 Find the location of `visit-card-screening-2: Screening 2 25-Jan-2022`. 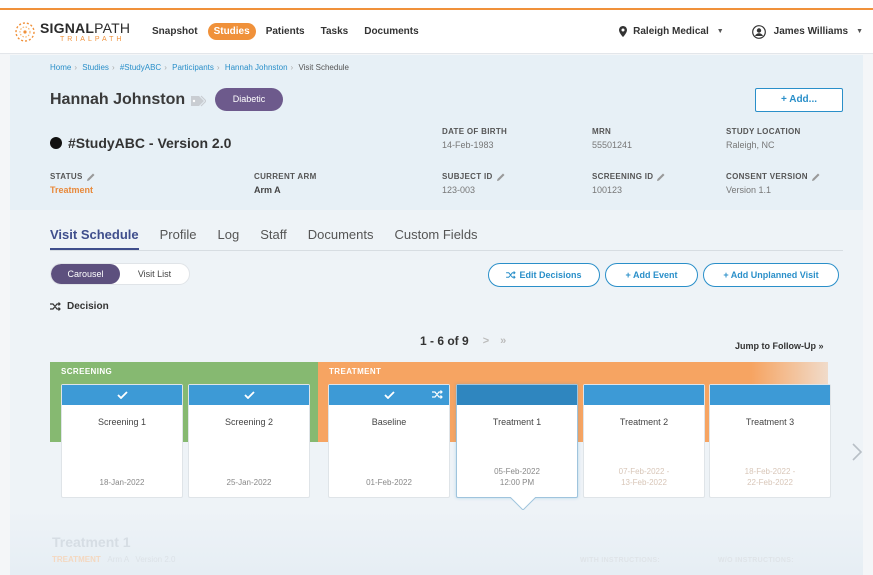

visit-card-screening-2: Screening 2 25-Jan-2022 is located at coordinates (249, 441).